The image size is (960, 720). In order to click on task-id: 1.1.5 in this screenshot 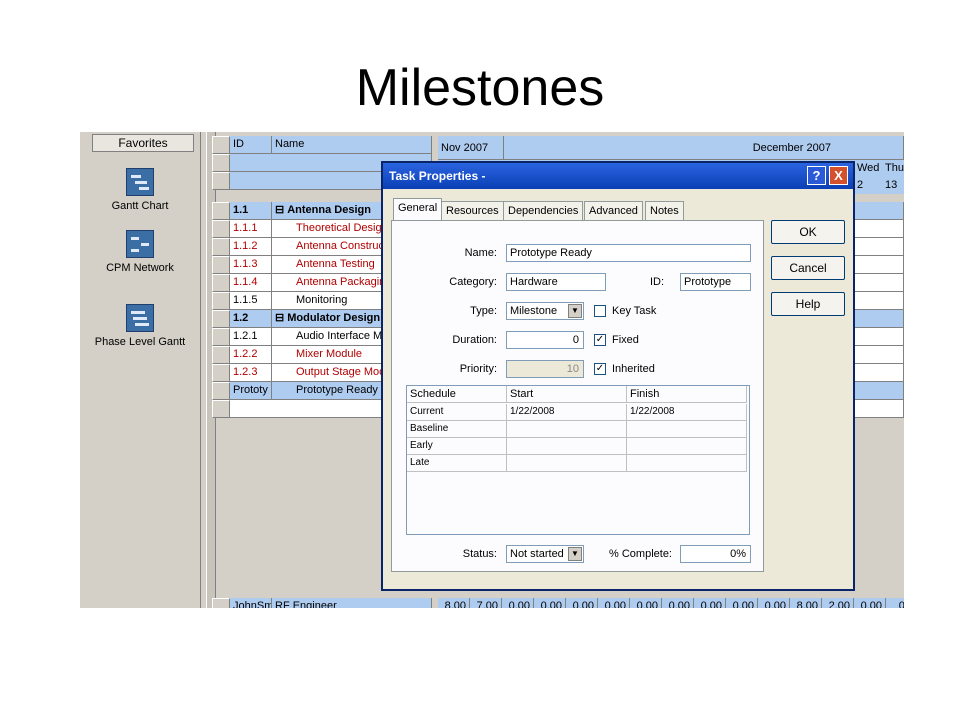, I will do `click(251, 301)`.